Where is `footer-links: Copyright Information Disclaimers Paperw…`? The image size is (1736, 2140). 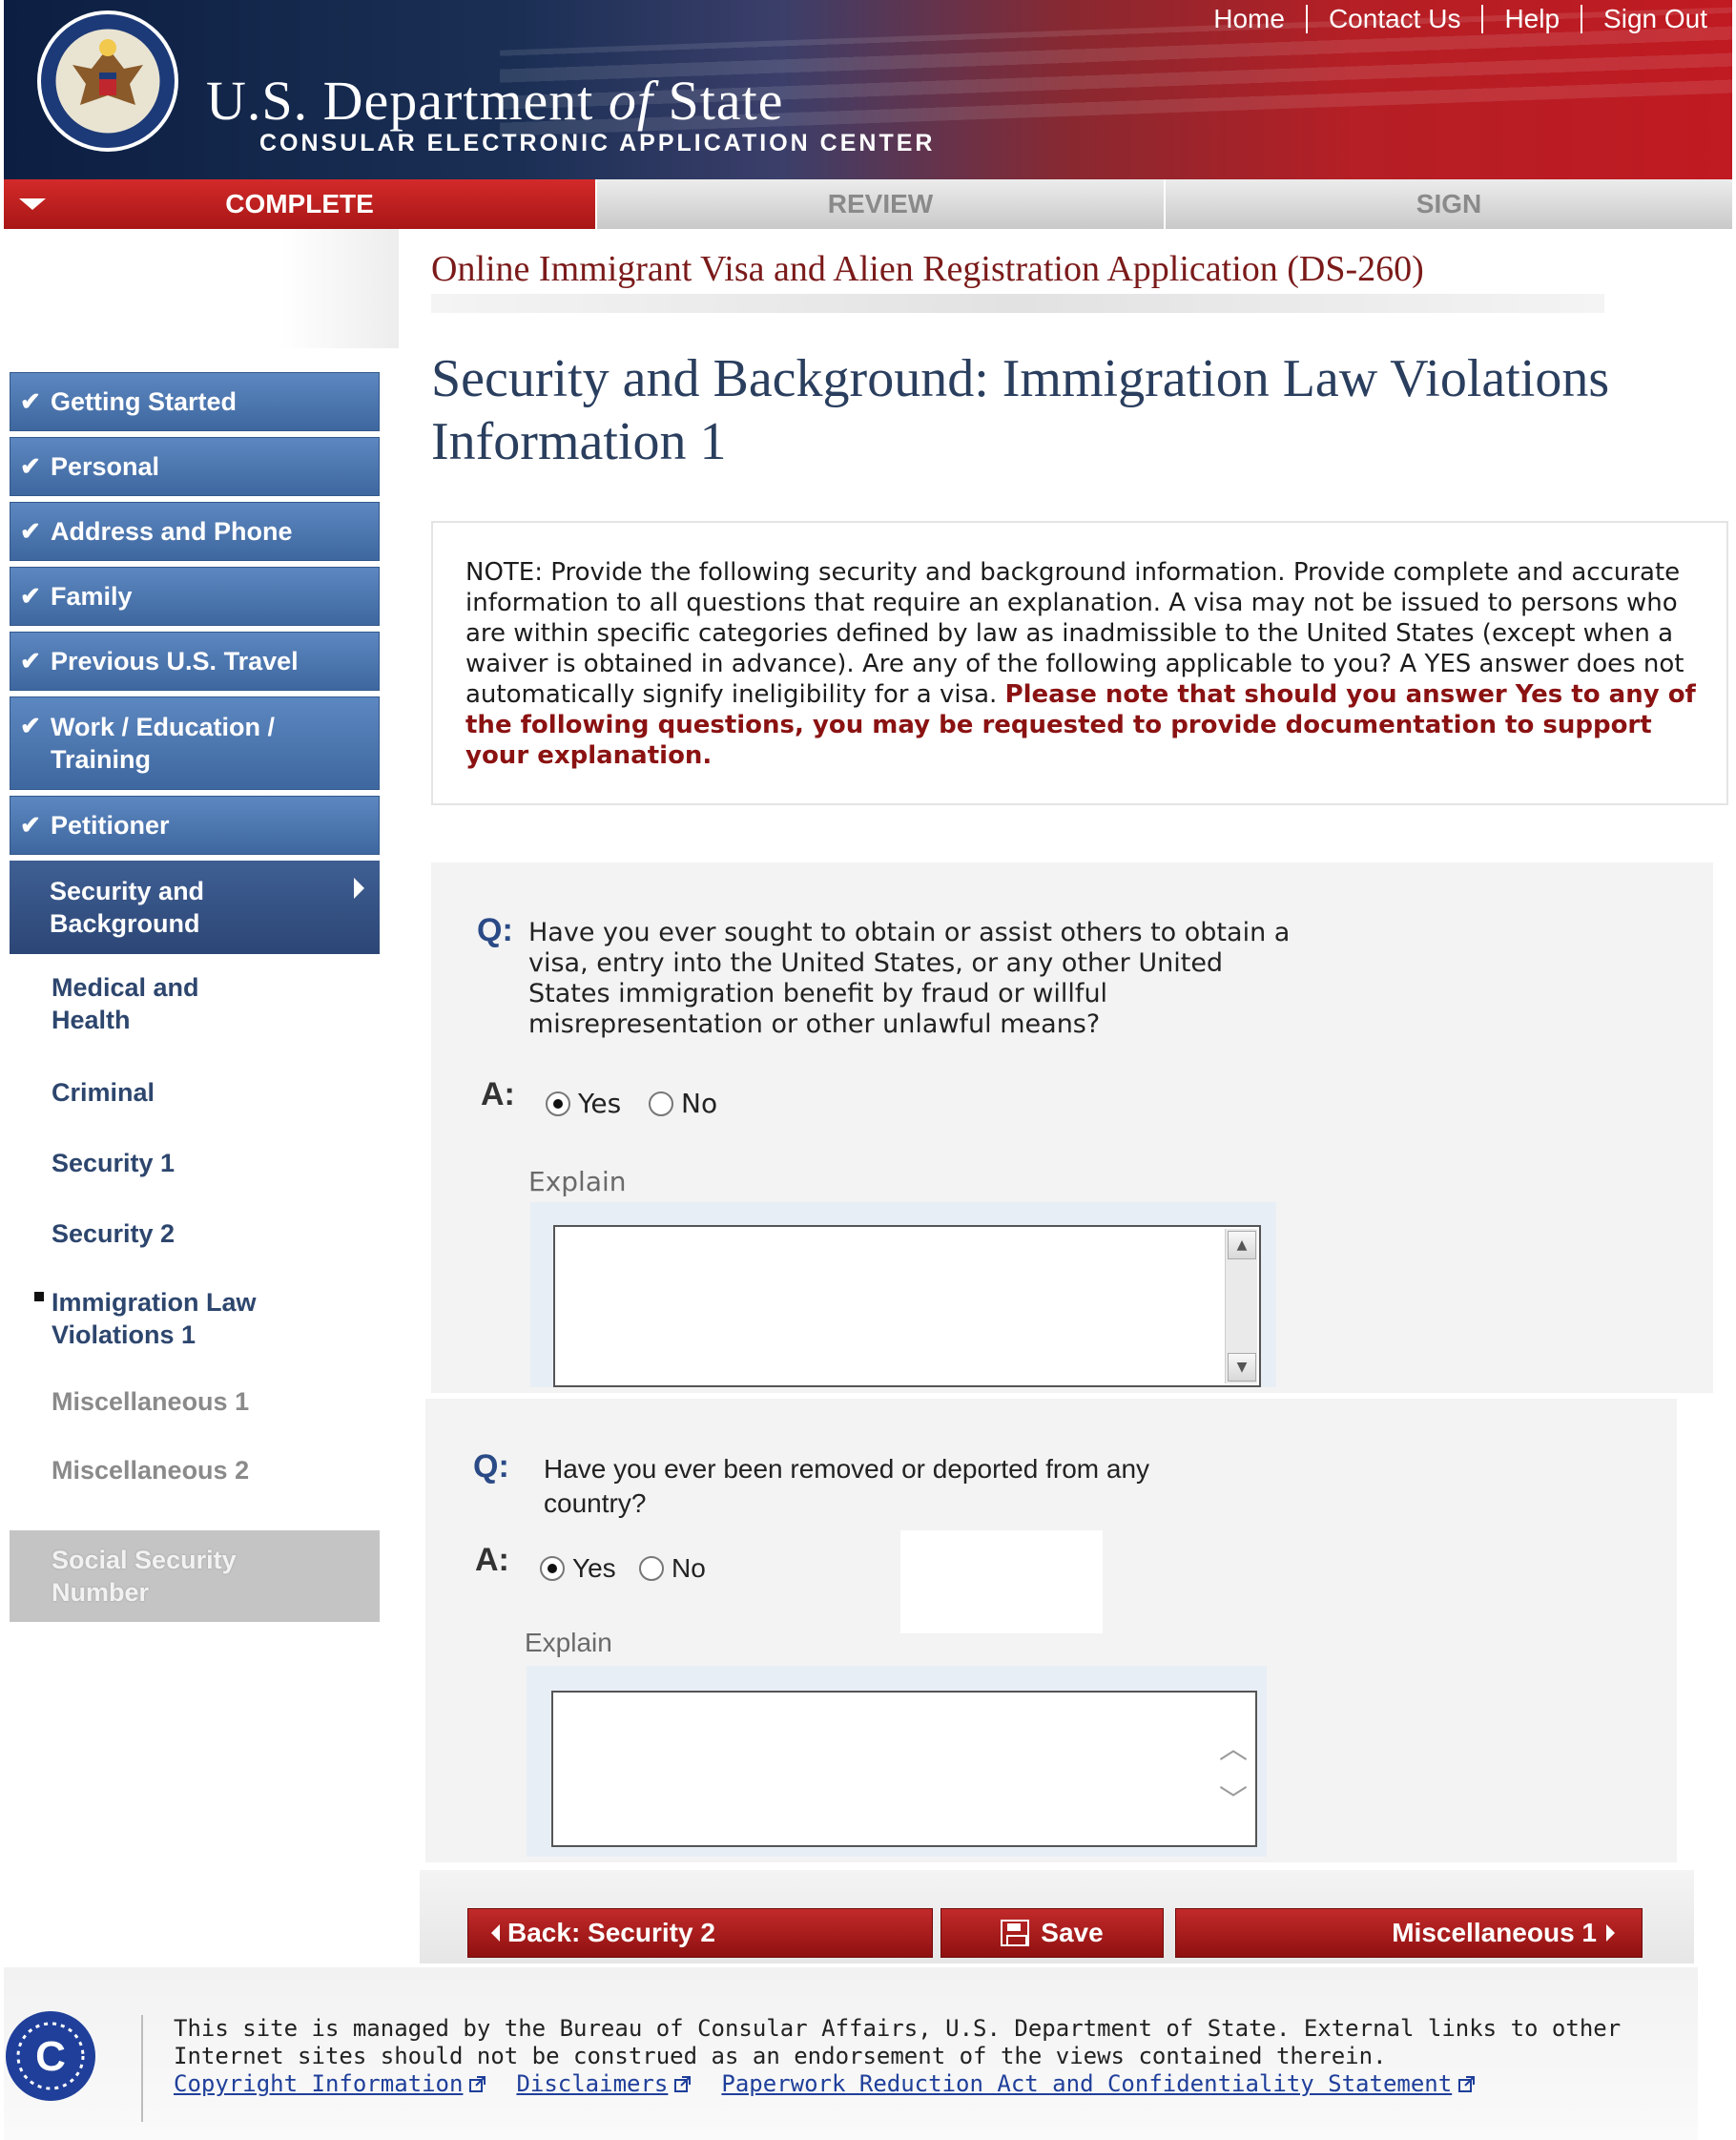
footer-links: Copyright Information Disclaimers Paperw… is located at coordinates (825, 2083).